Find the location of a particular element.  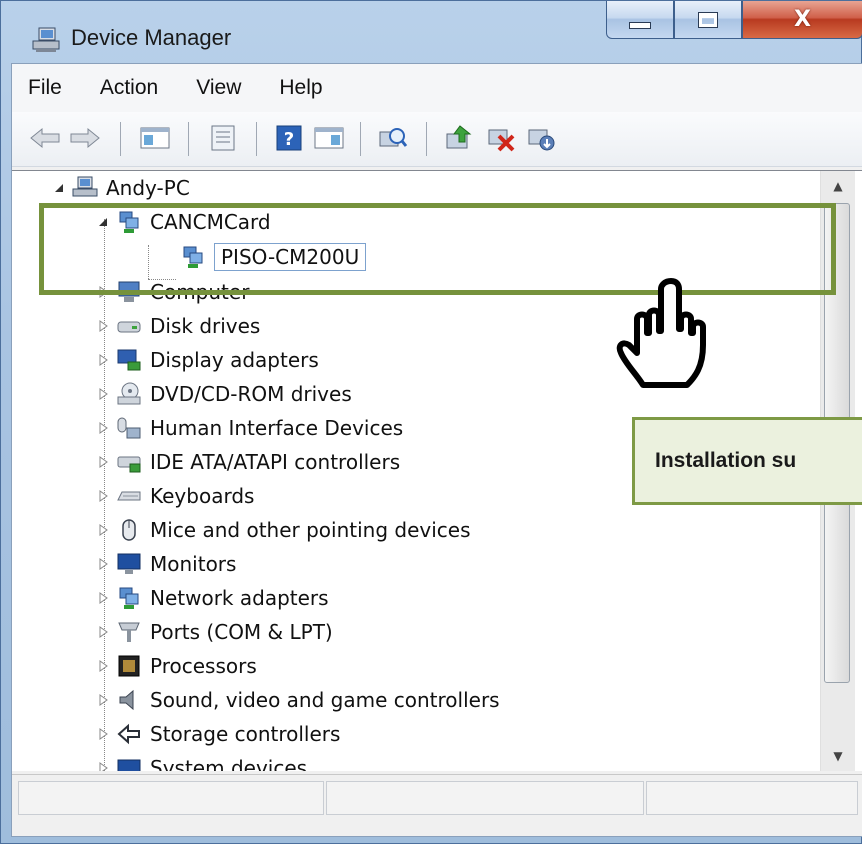

tree-item-ports: Ports (COM & LPT) is located at coordinates (214, 632).